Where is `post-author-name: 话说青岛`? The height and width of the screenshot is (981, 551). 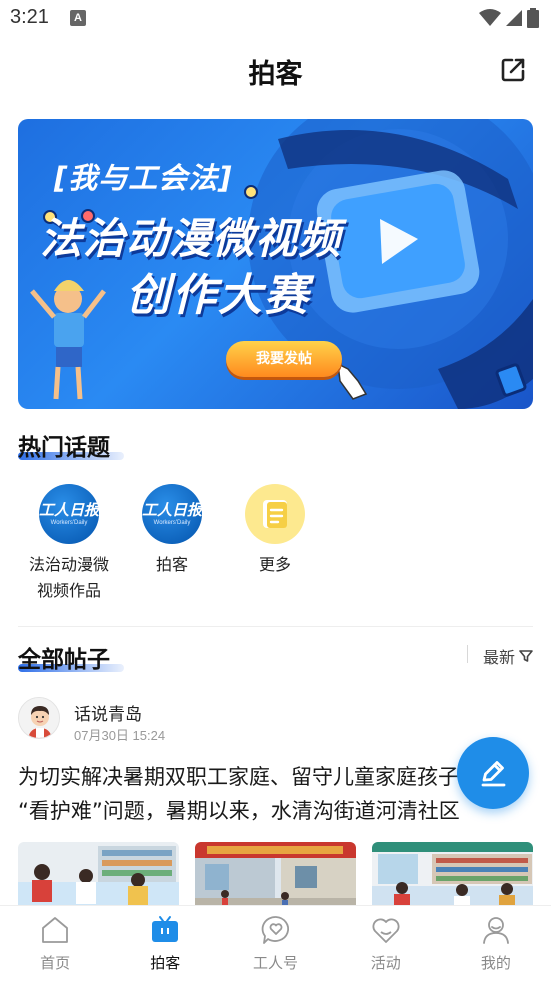
post-author-name: 话说青岛 is located at coordinates (108, 712).